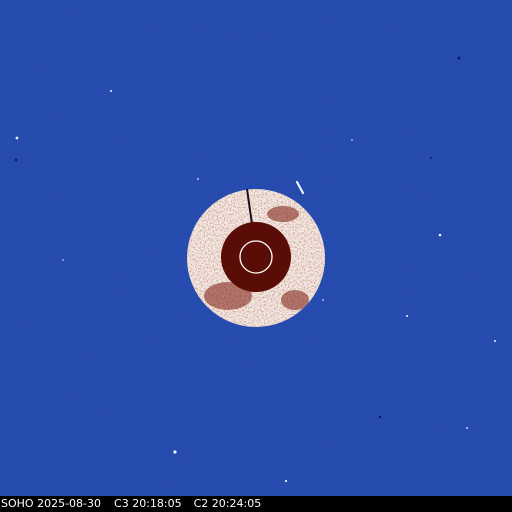 The height and width of the screenshot is (512, 512). I want to click on occulting-disk, so click(256, 257).